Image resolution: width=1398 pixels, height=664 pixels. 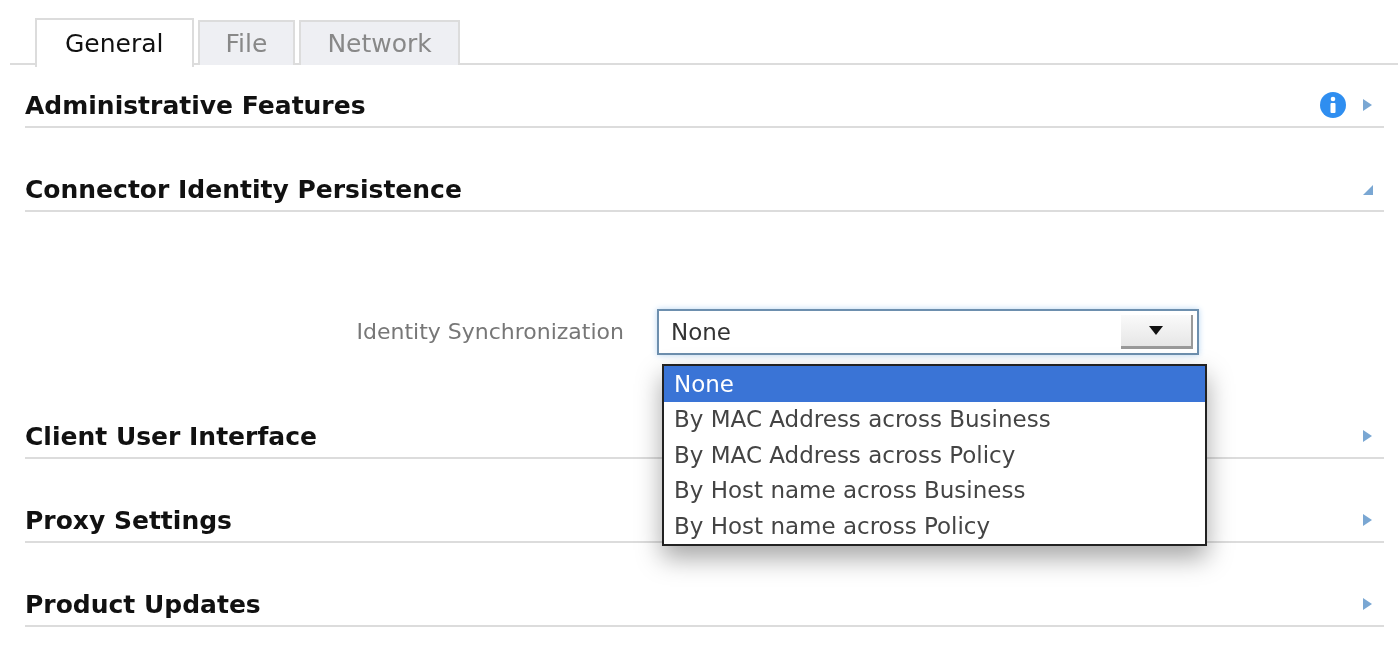 What do you see at coordinates (1333, 105) in the screenshot?
I see `info-icon` at bounding box center [1333, 105].